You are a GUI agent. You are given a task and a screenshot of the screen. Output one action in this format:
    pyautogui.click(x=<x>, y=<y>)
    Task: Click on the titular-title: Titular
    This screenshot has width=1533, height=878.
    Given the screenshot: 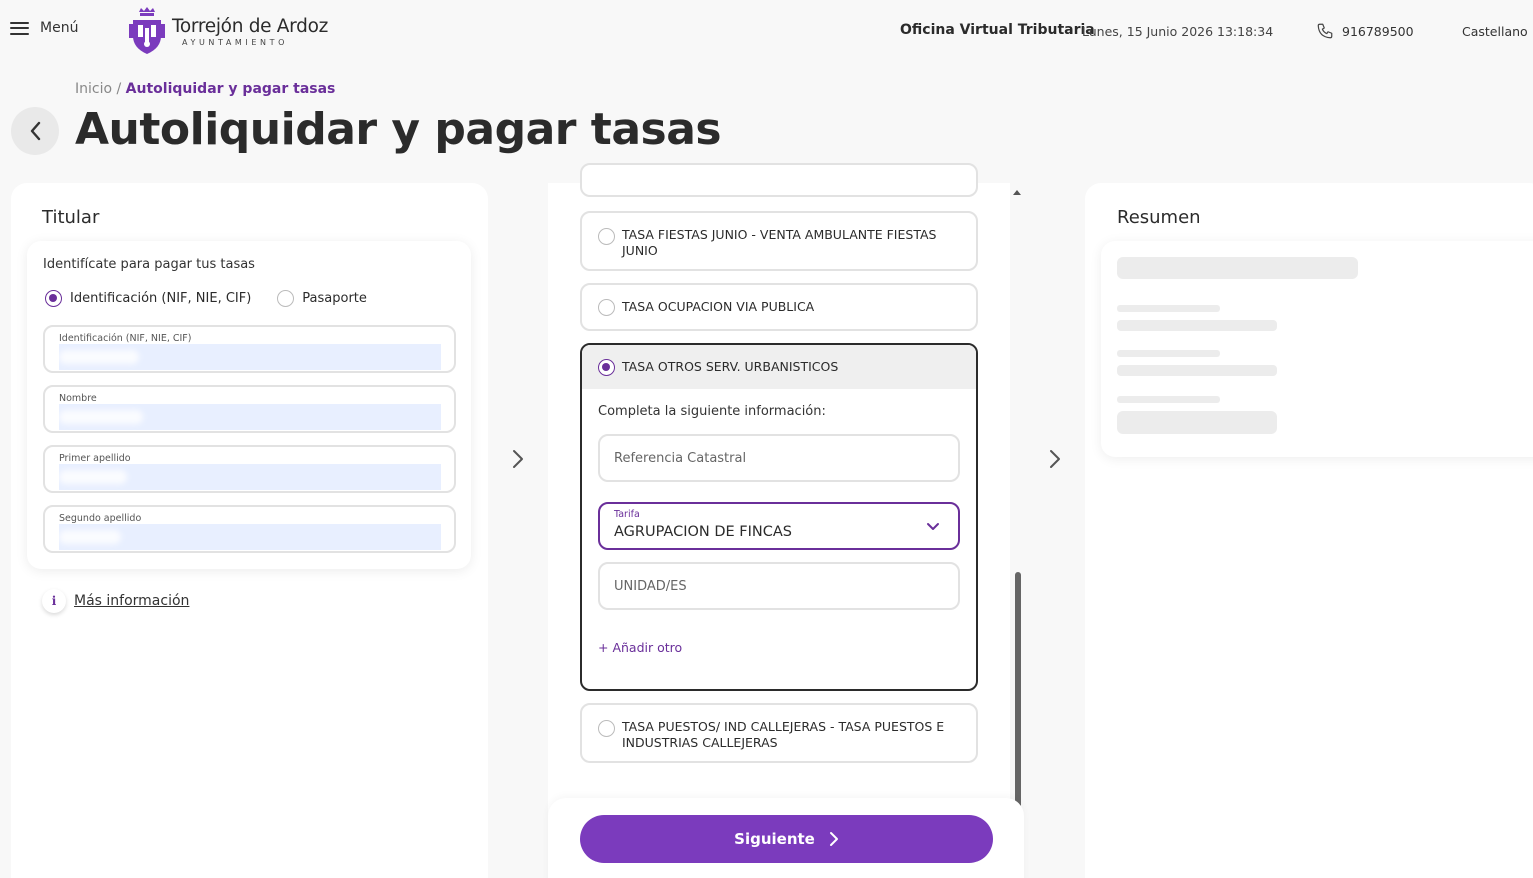 What is the action you would take?
    pyautogui.click(x=71, y=217)
    